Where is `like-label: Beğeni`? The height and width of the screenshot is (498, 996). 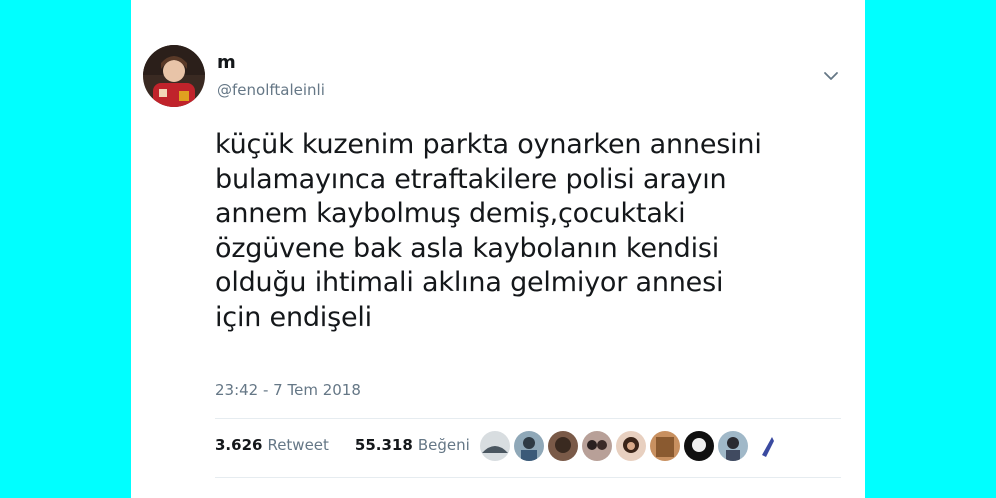
like-label: Beğeni is located at coordinates (443, 445).